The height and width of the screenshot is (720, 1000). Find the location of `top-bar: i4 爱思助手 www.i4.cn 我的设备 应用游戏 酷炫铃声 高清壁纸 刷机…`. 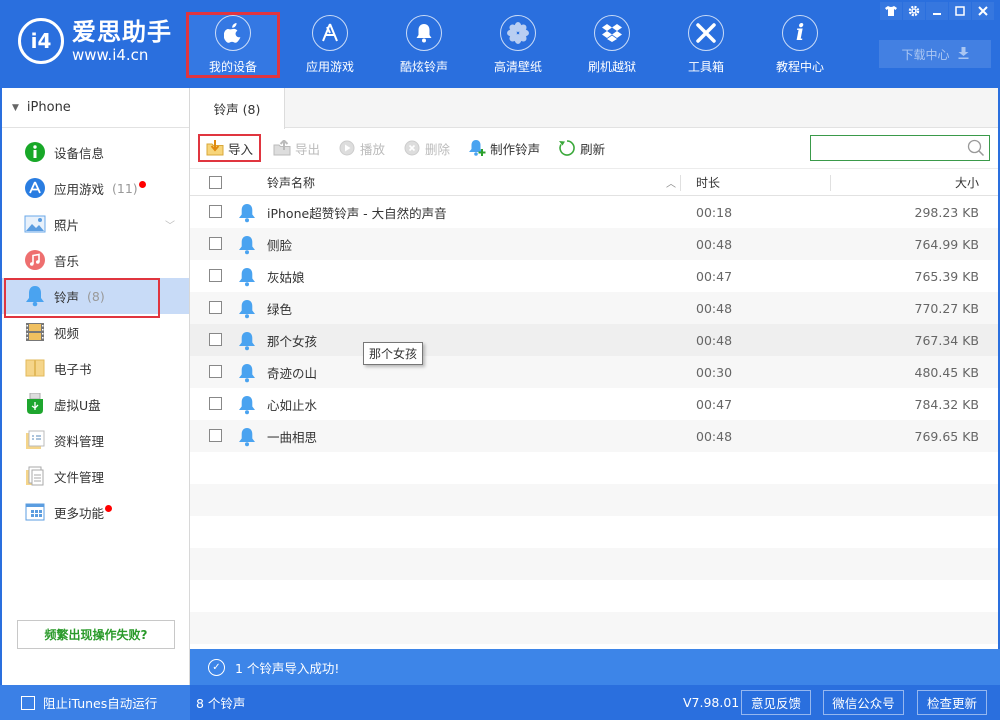

top-bar: i4 爱思助手 www.i4.cn 我的设备 应用游戏 酷炫铃声 高清壁纸 刷机… is located at coordinates (500, 44).